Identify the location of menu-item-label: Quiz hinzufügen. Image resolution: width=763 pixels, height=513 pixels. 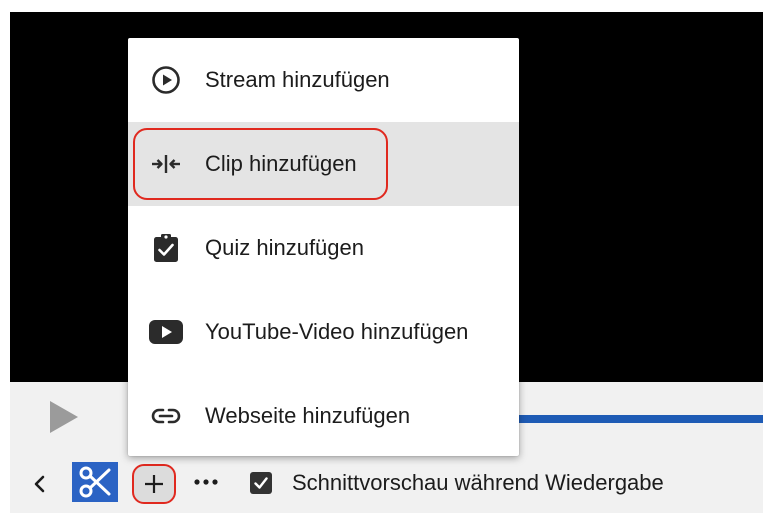
(284, 247).